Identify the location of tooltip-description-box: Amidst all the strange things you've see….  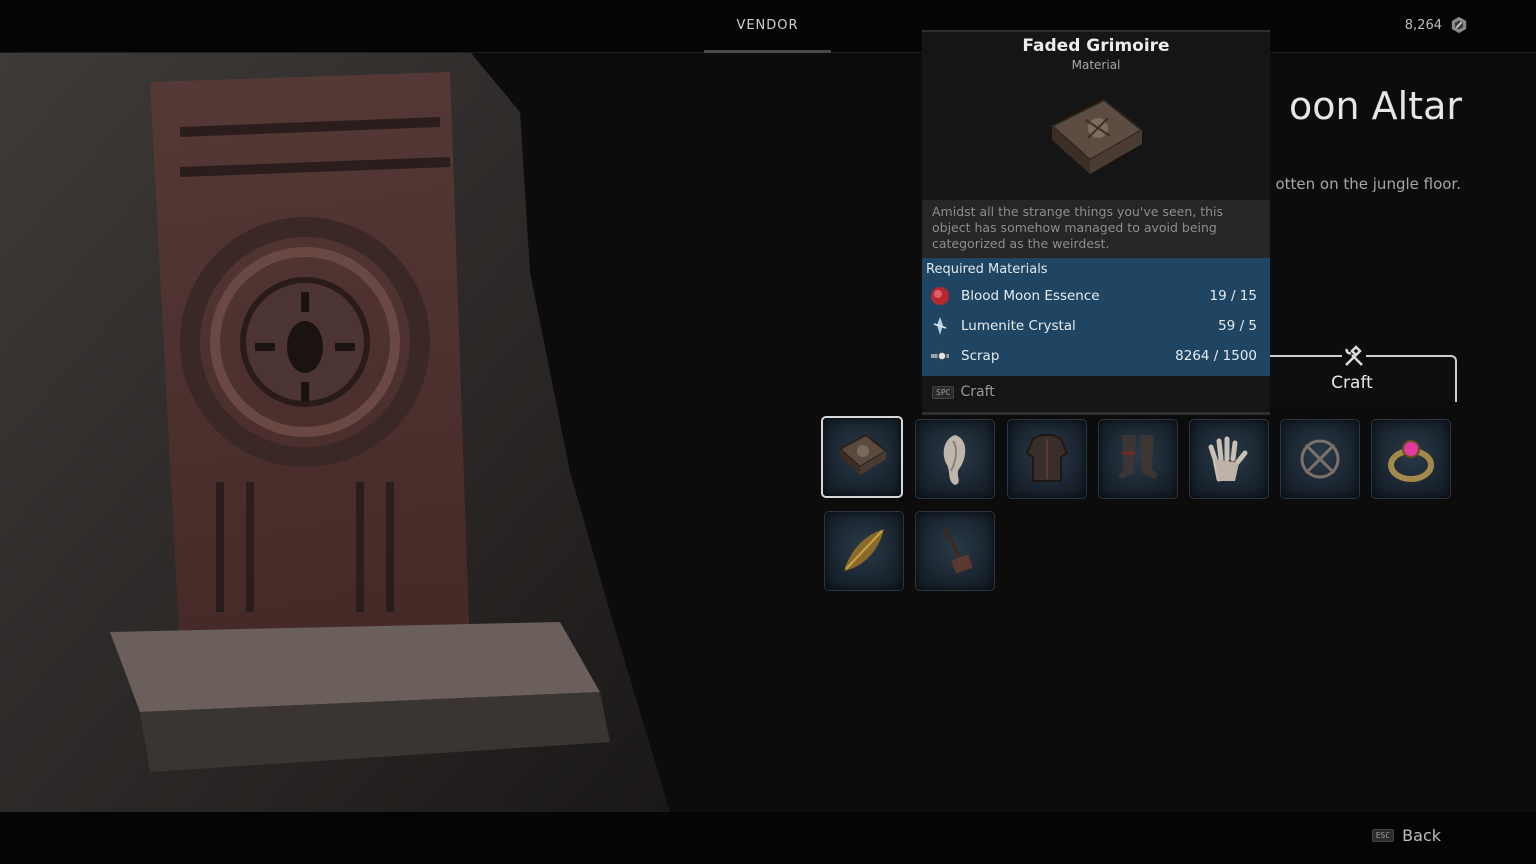
(1096, 229).